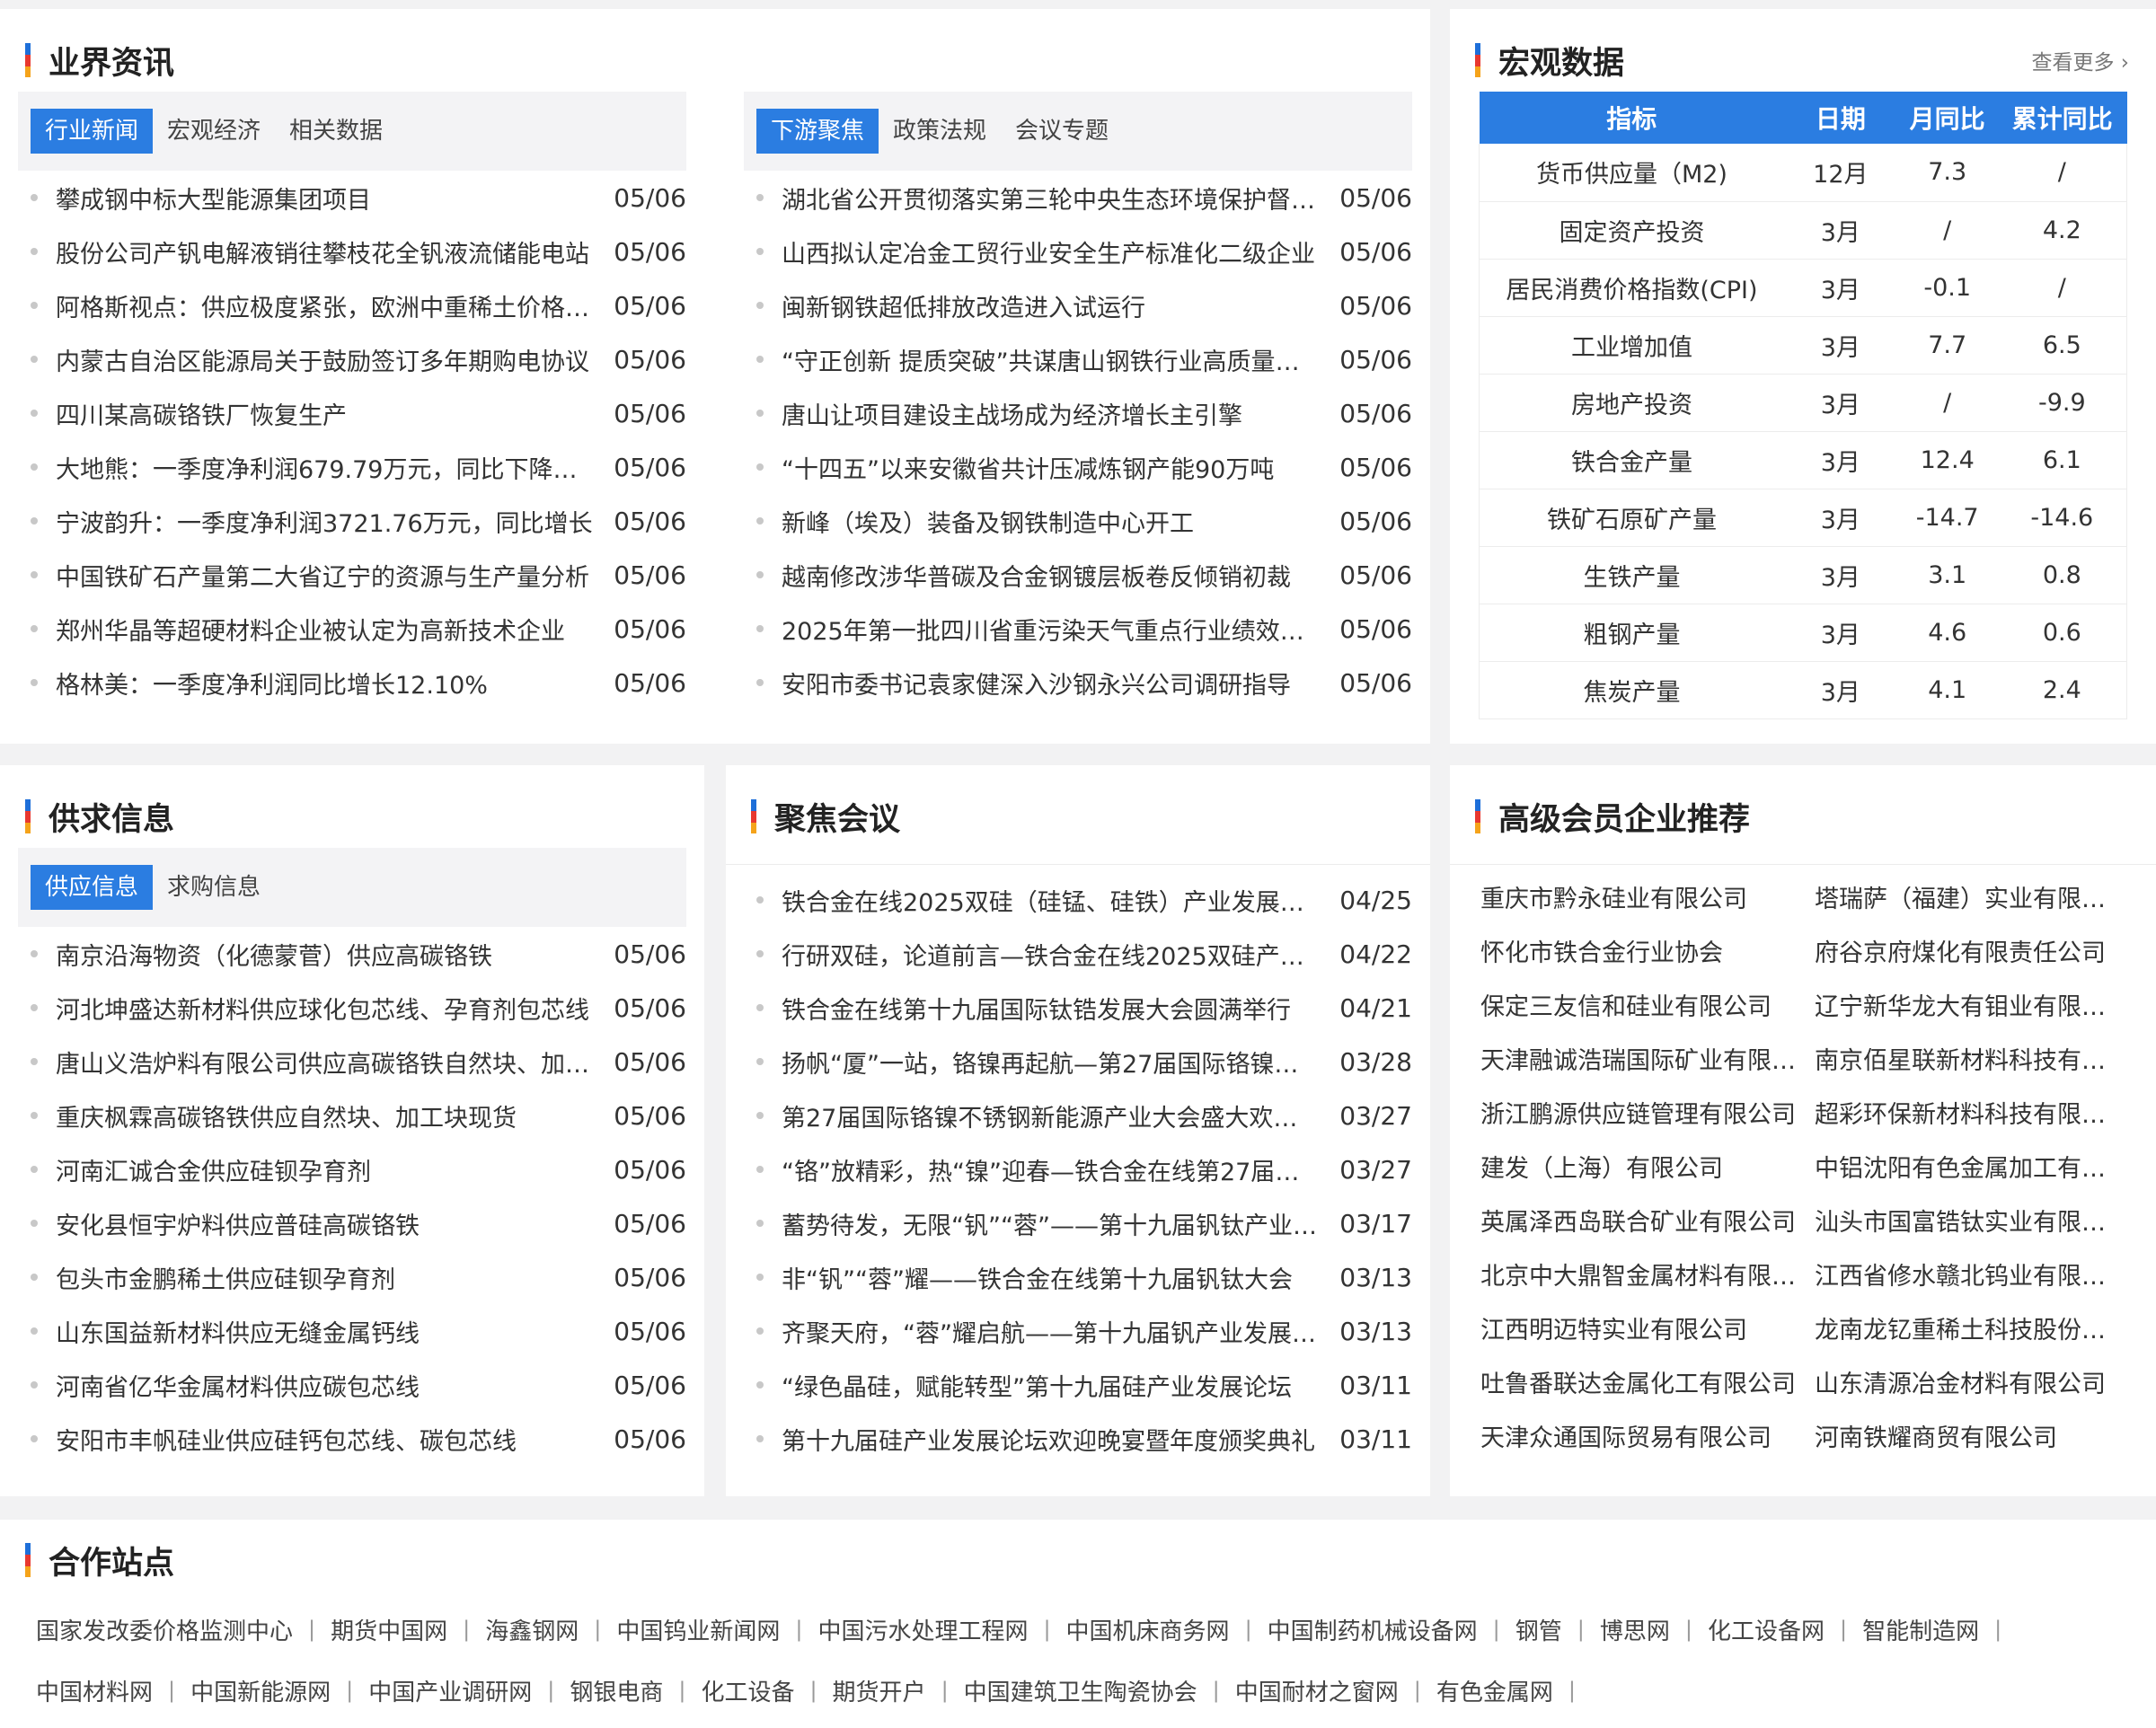  Describe the element at coordinates (359, 1385) in the screenshot. I see `list-item: 河南省亿华金属材料供应碳包芯线 05/06` at that location.